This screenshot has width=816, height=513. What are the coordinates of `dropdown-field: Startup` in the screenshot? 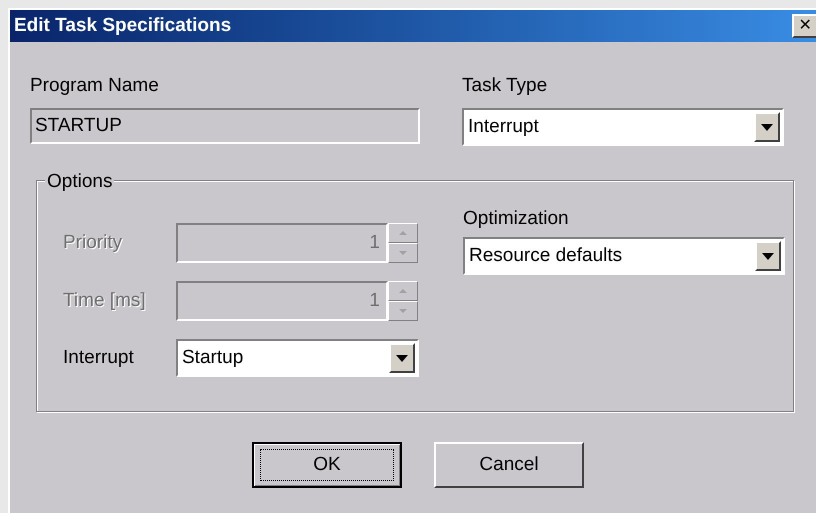 It's located at (297, 358).